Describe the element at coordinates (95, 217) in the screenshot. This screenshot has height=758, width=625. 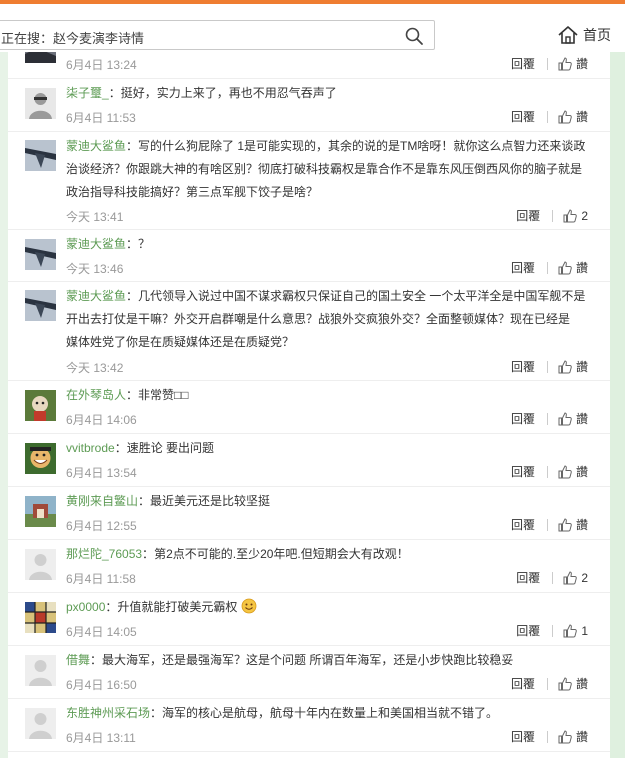
I see `comment-time: 今天 13:41` at that location.